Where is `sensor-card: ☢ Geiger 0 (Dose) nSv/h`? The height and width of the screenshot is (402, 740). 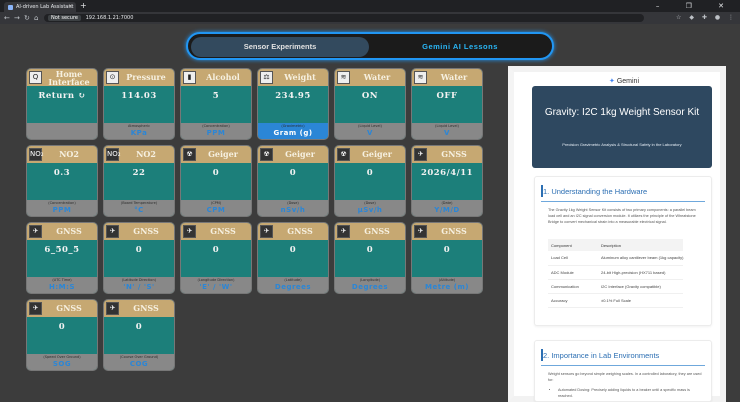
sensor-card: ☢ Geiger 0 (Dose) nSv/h is located at coordinates (293, 181).